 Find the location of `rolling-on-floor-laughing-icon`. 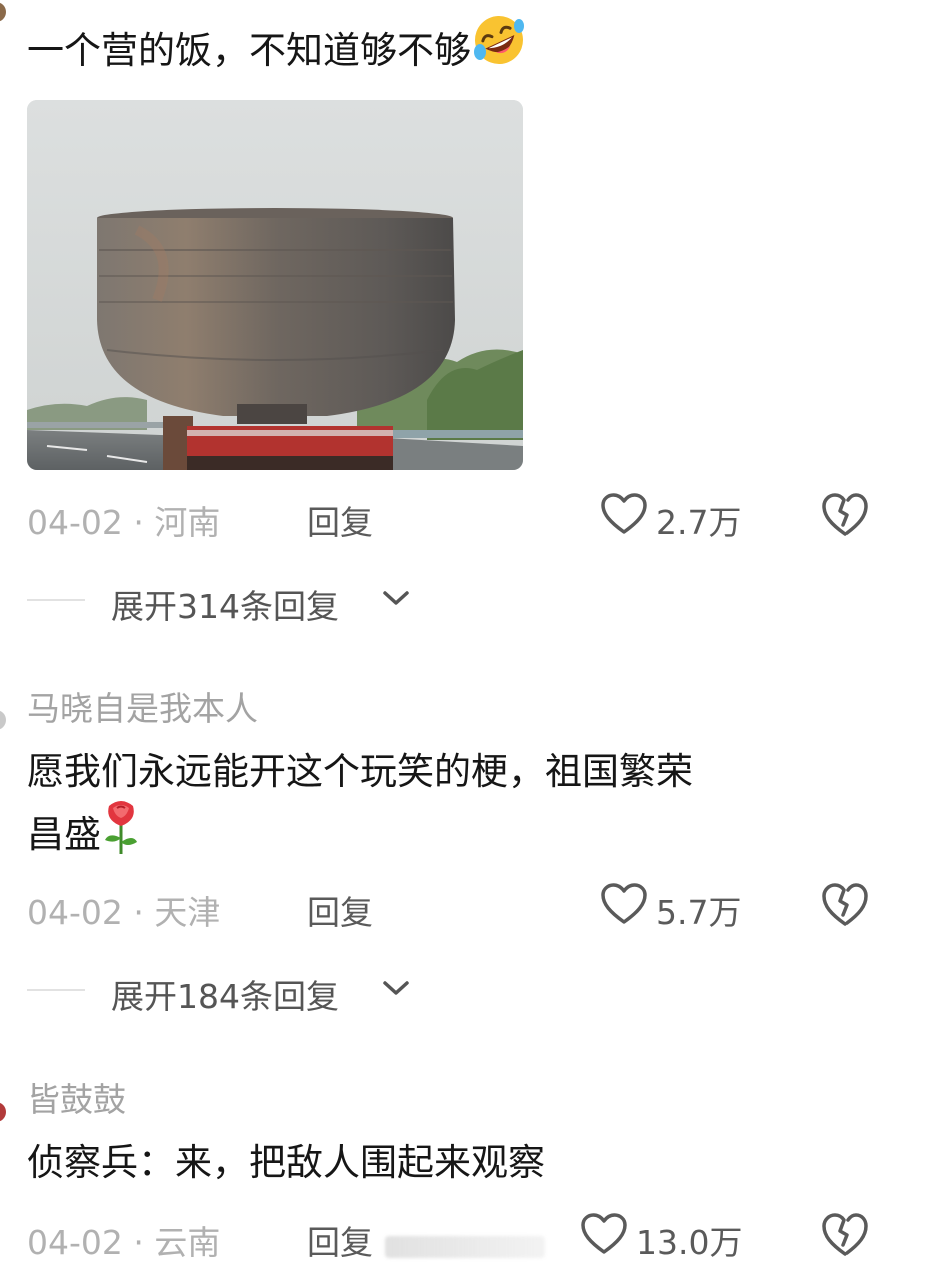

rolling-on-floor-laughing-icon is located at coordinates (499, 49).